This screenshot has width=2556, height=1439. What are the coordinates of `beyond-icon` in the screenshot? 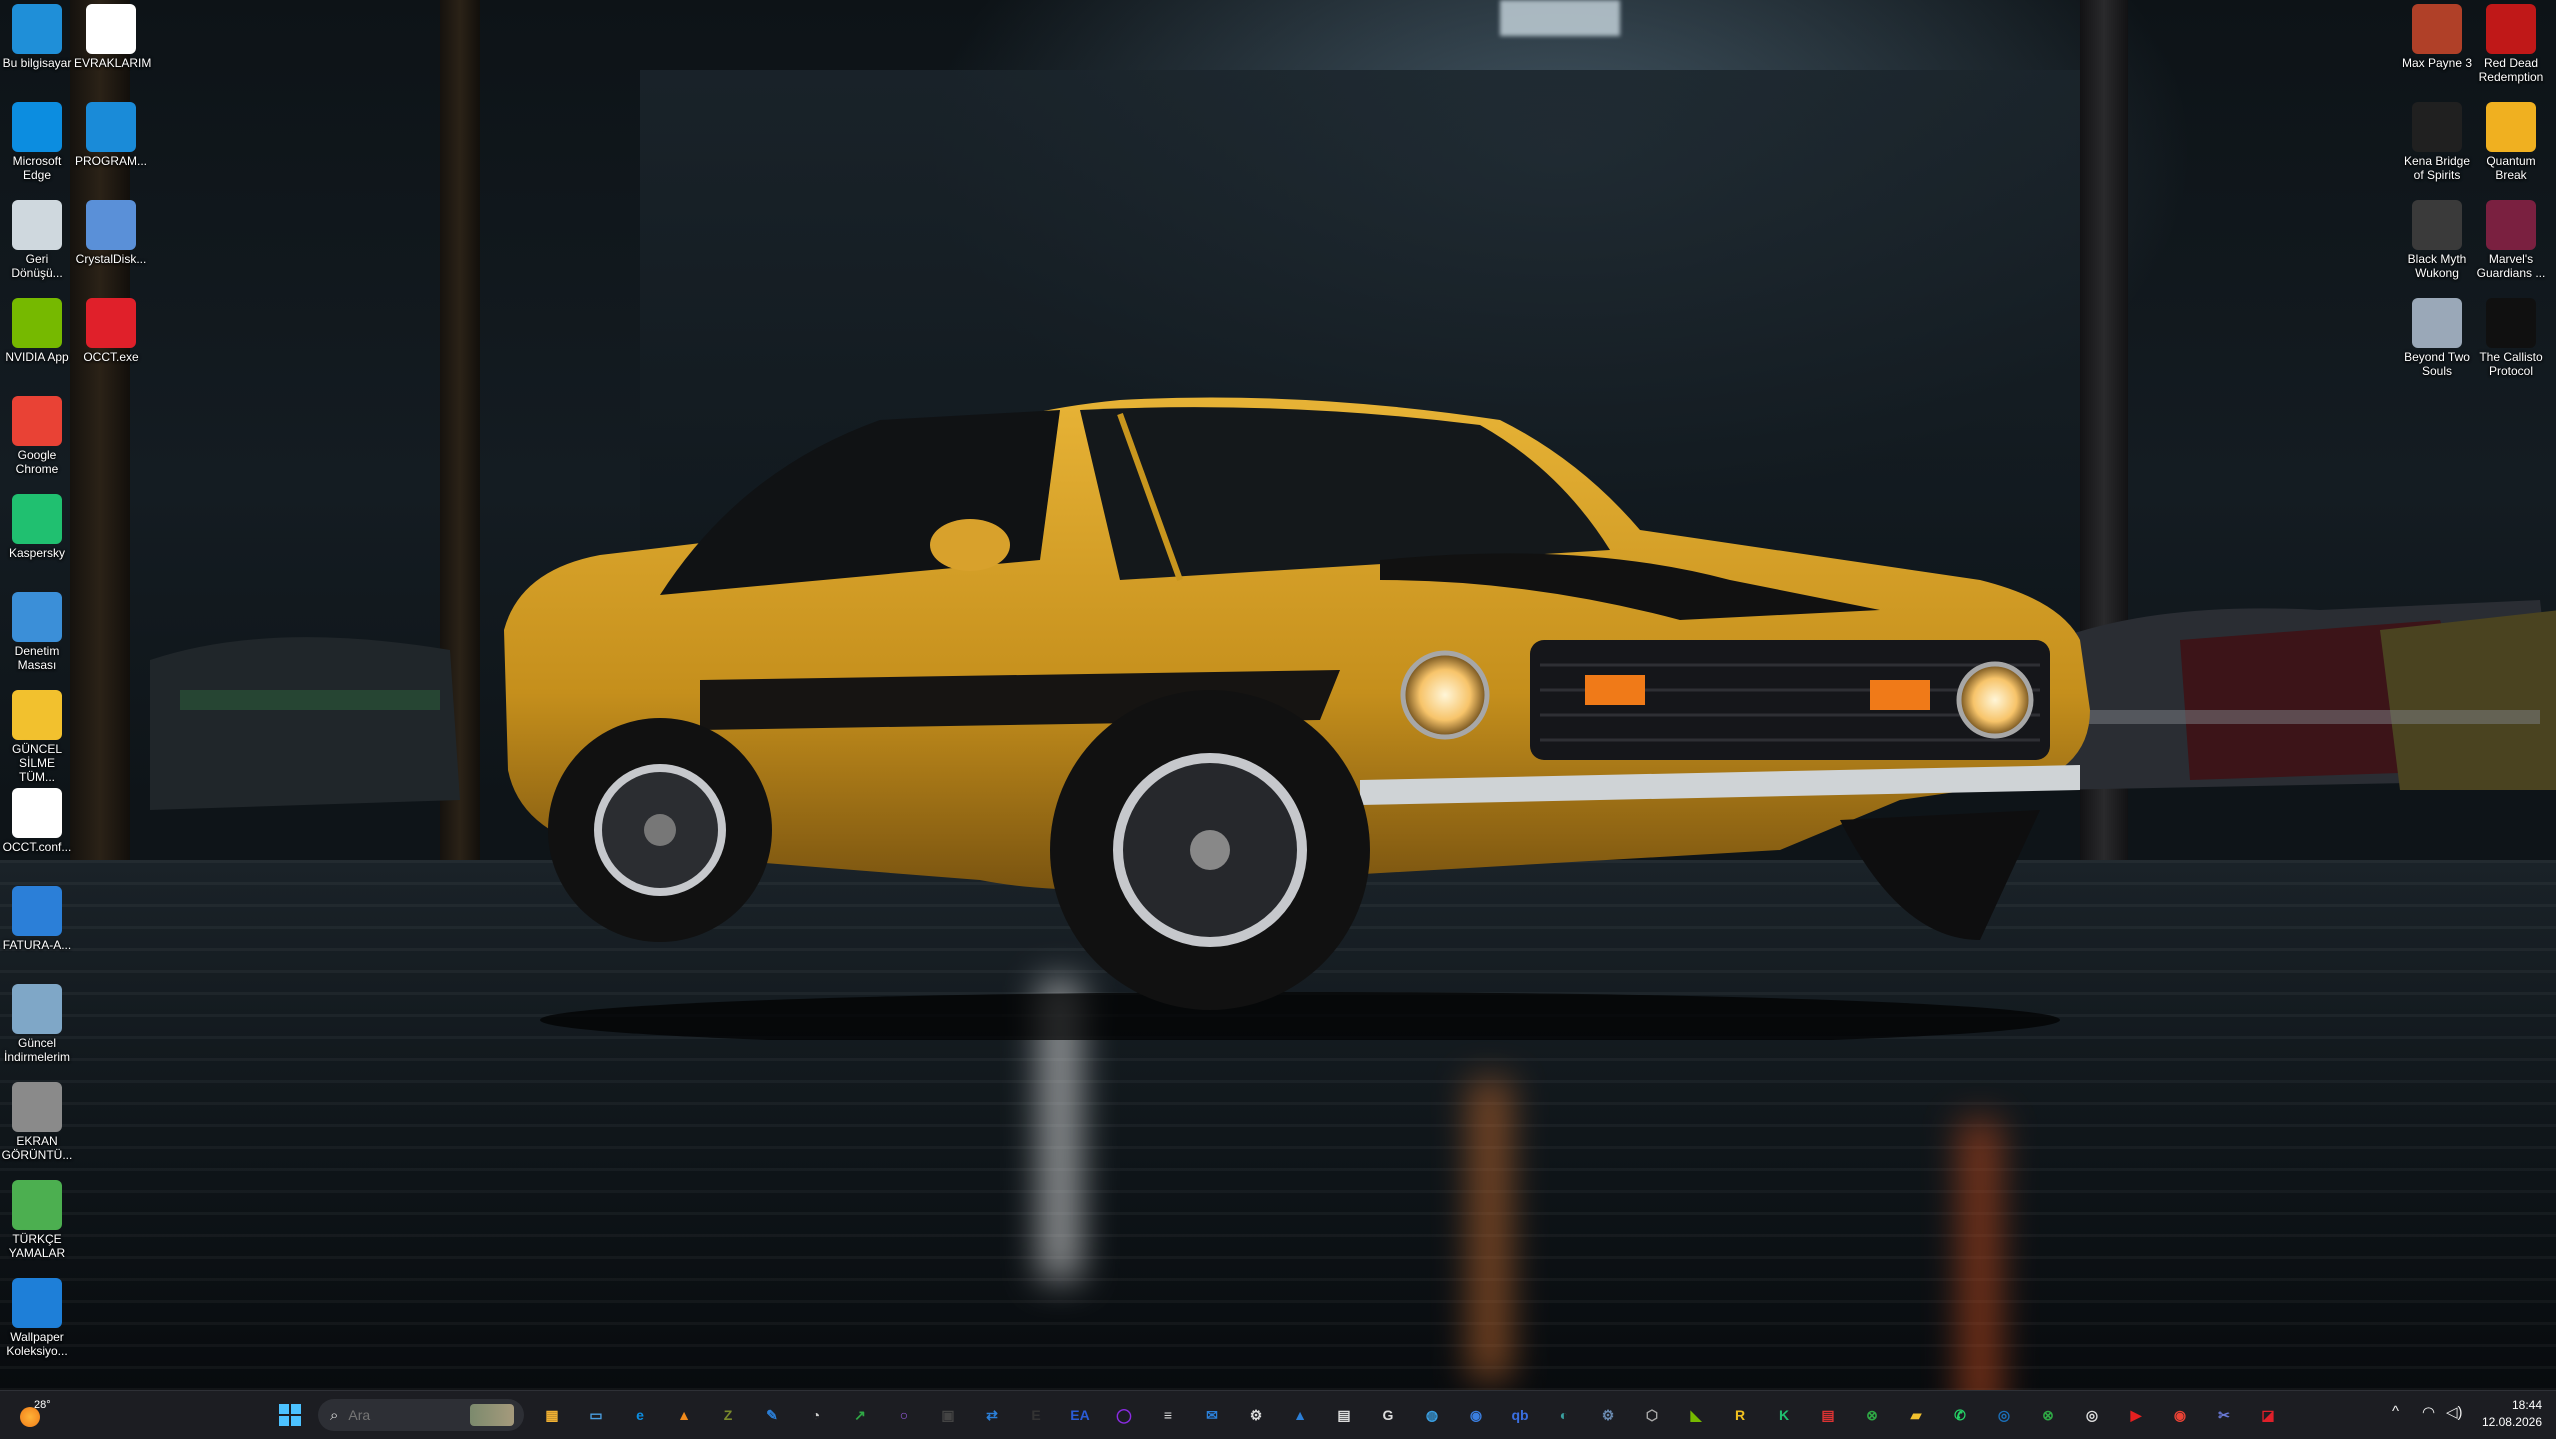 It's located at (2437, 323).